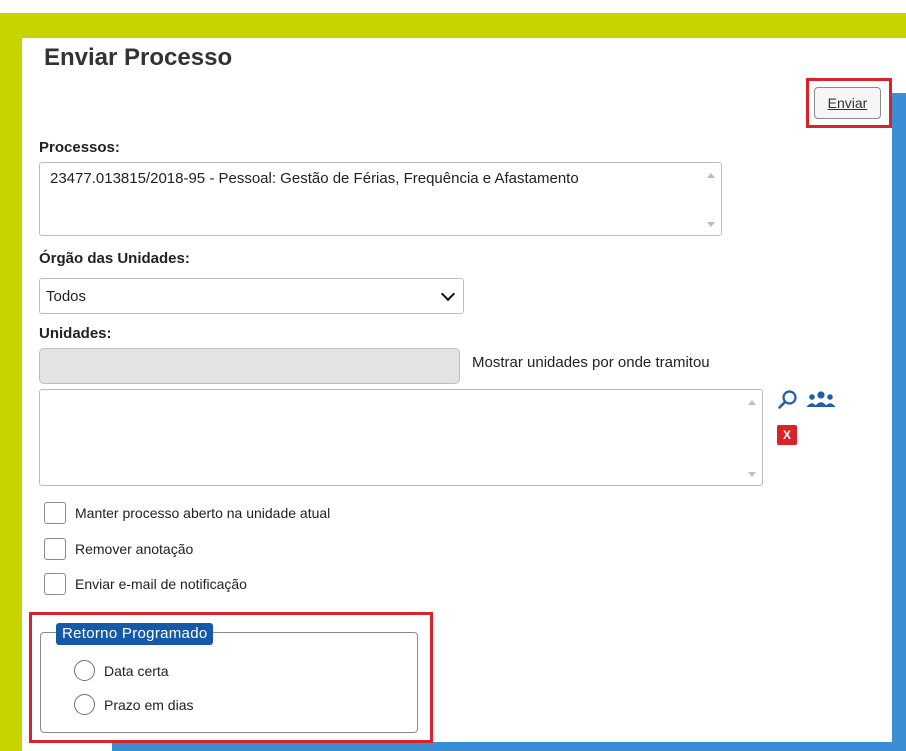 The height and width of the screenshot is (751, 906). I want to click on keep-open-label: Manter processo aberto na unidade atual, so click(203, 513).